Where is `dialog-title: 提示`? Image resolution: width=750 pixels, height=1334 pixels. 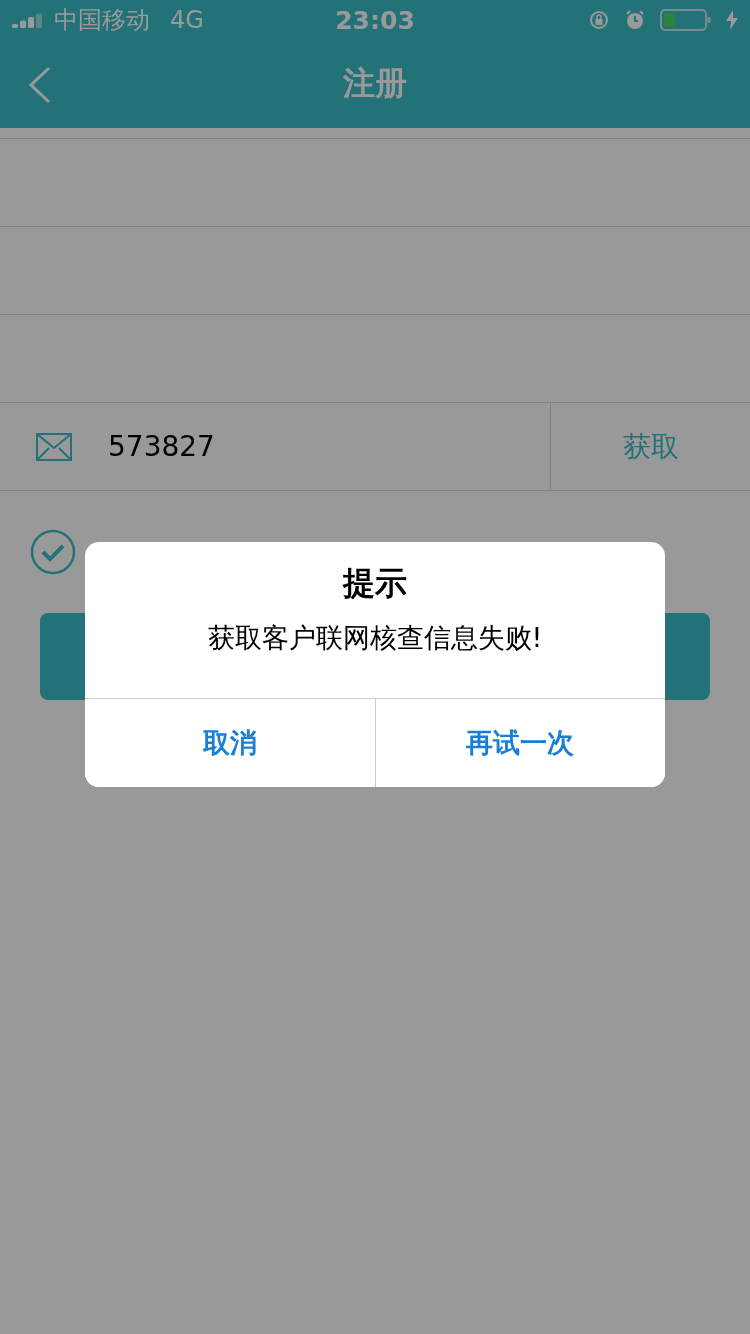
dialog-title: 提示 is located at coordinates (374, 583).